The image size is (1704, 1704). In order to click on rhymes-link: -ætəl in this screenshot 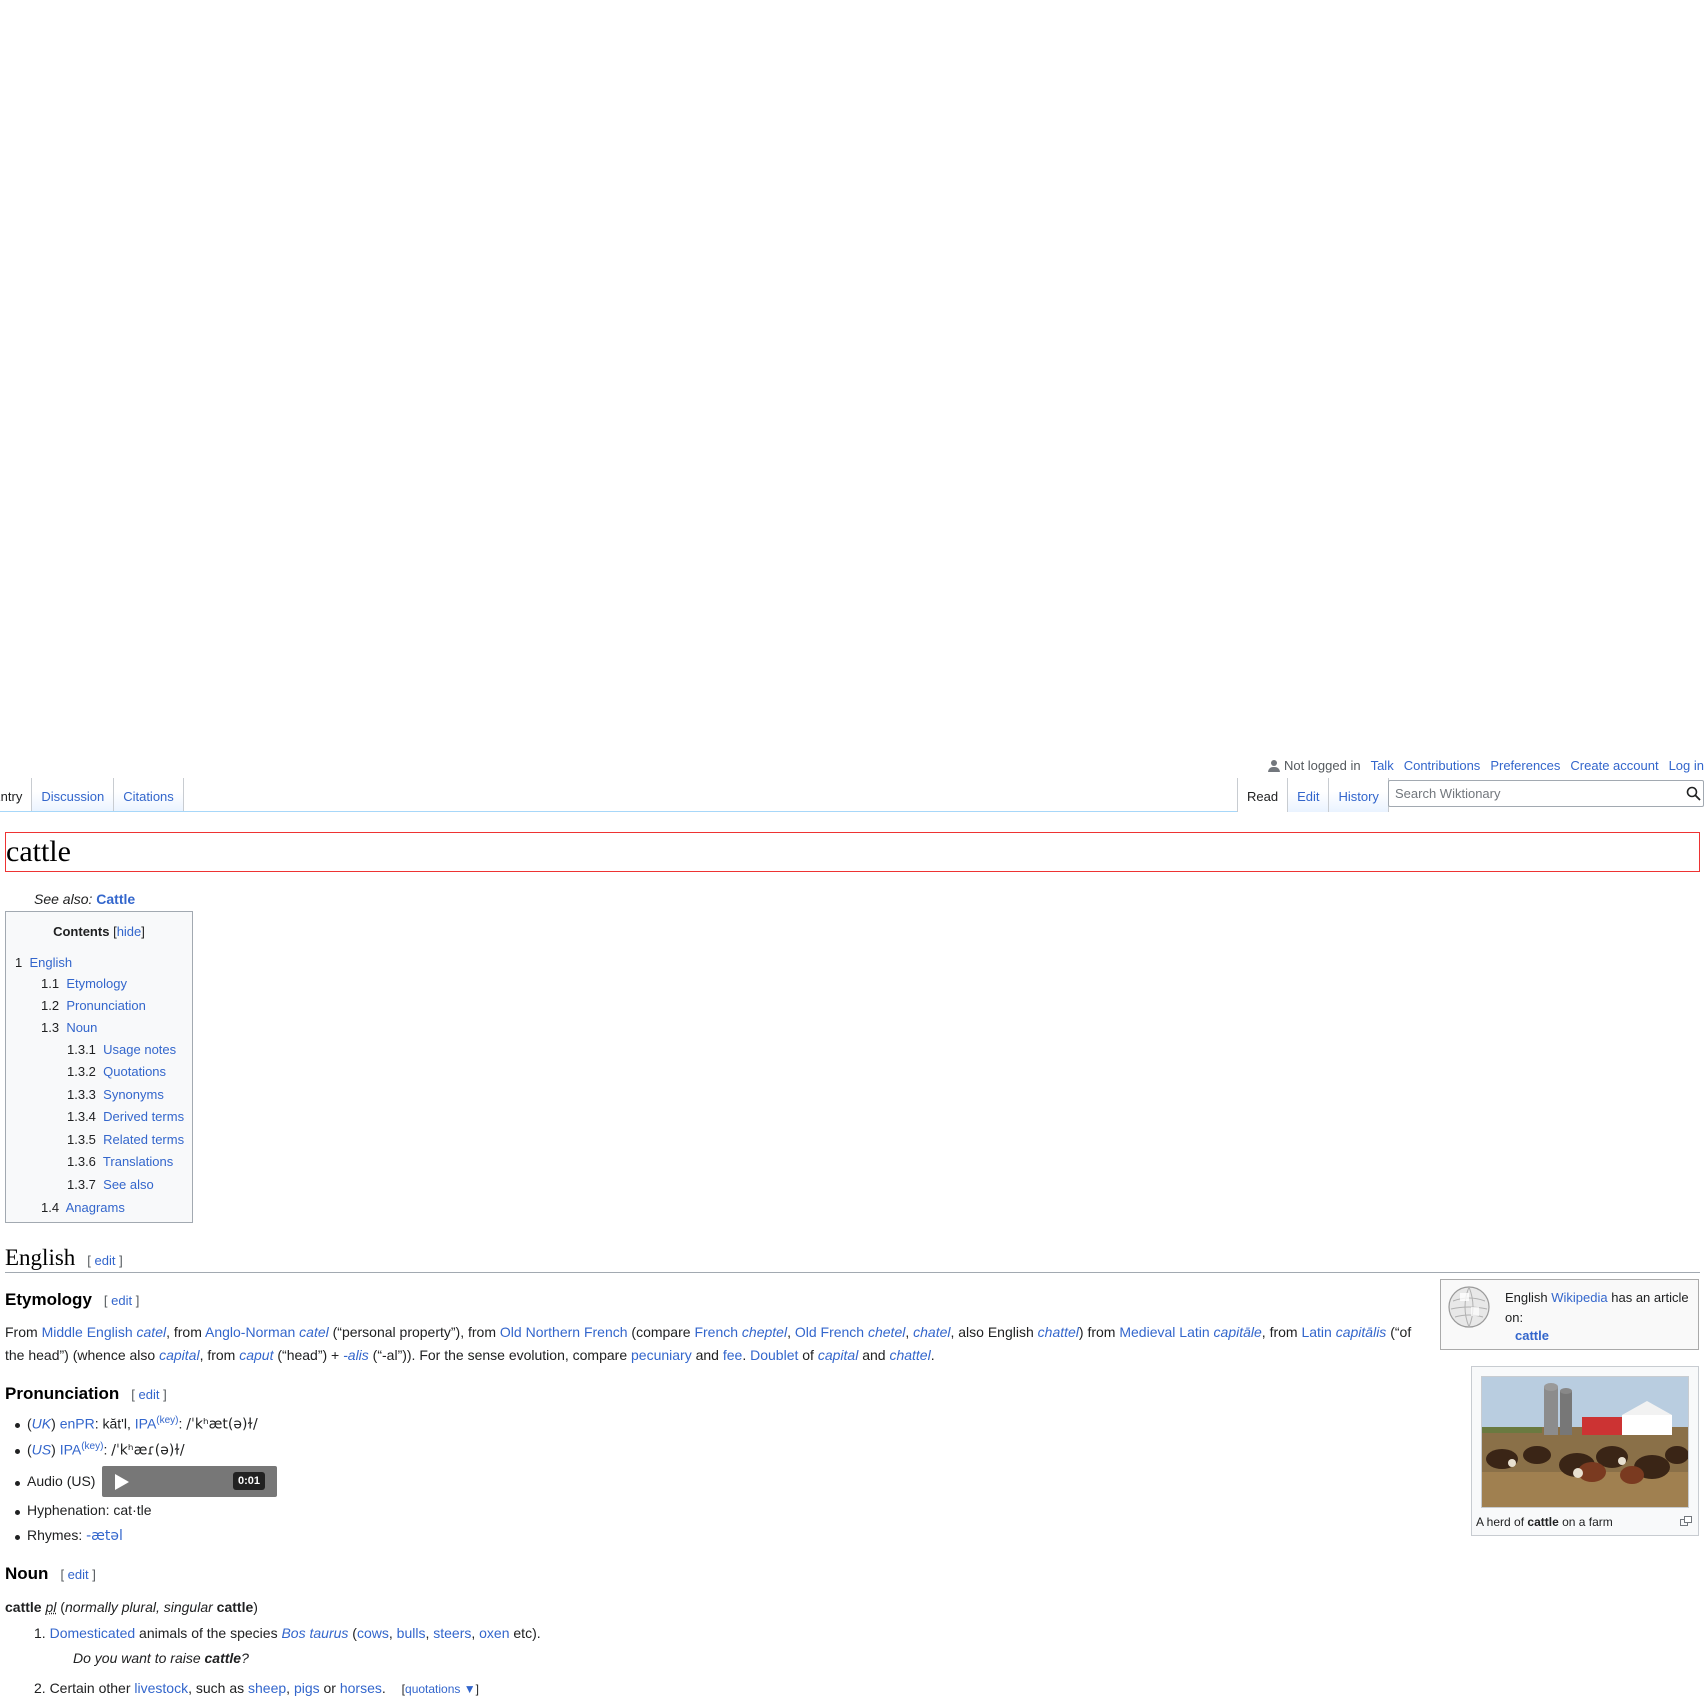, I will do `click(104, 1536)`.